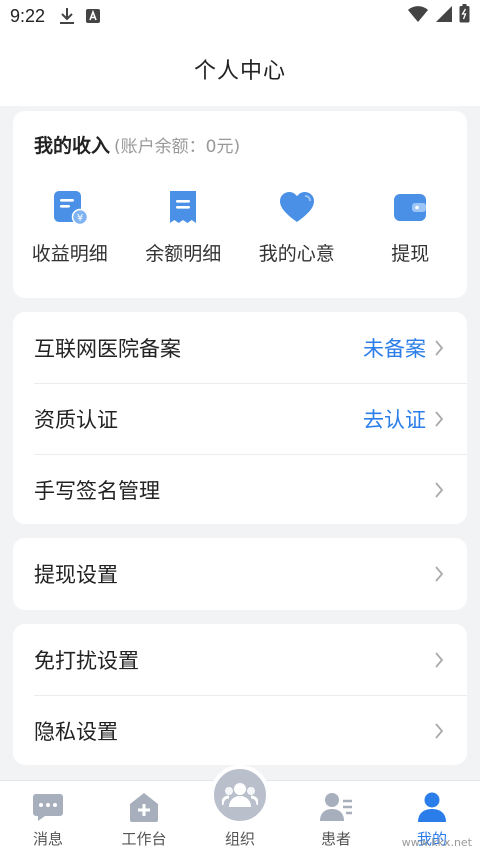 This screenshot has width=480, height=853. I want to click on wallet-icon, so click(410, 207).